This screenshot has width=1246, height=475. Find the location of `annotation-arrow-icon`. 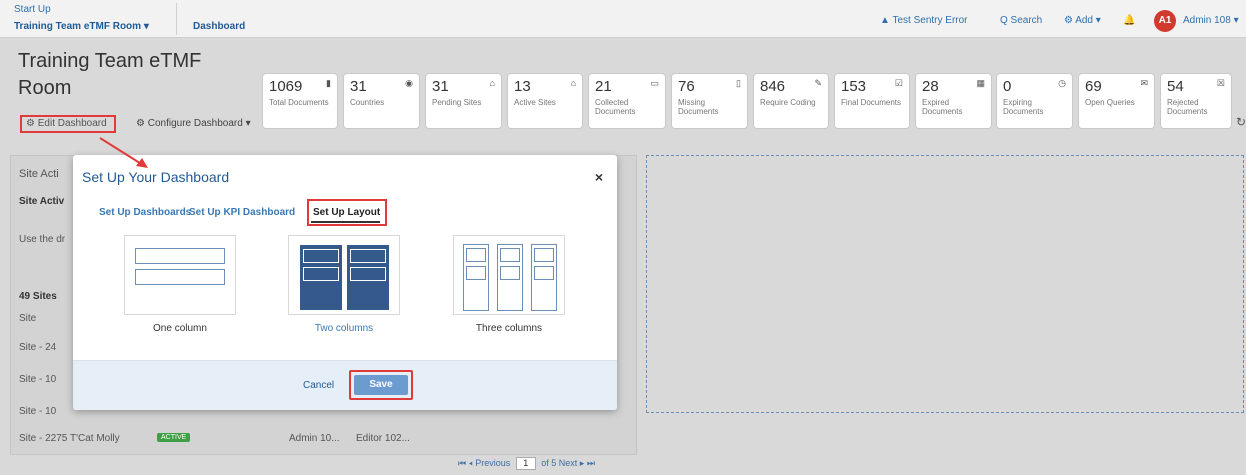

annotation-arrow-icon is located at coordinates (123, 152).